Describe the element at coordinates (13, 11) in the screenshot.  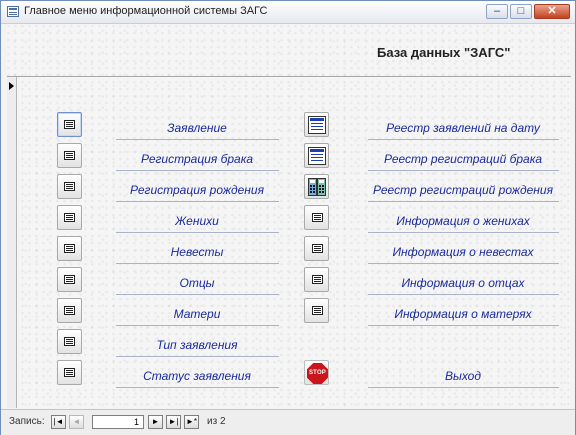
I see `form-window-icon` at that location.